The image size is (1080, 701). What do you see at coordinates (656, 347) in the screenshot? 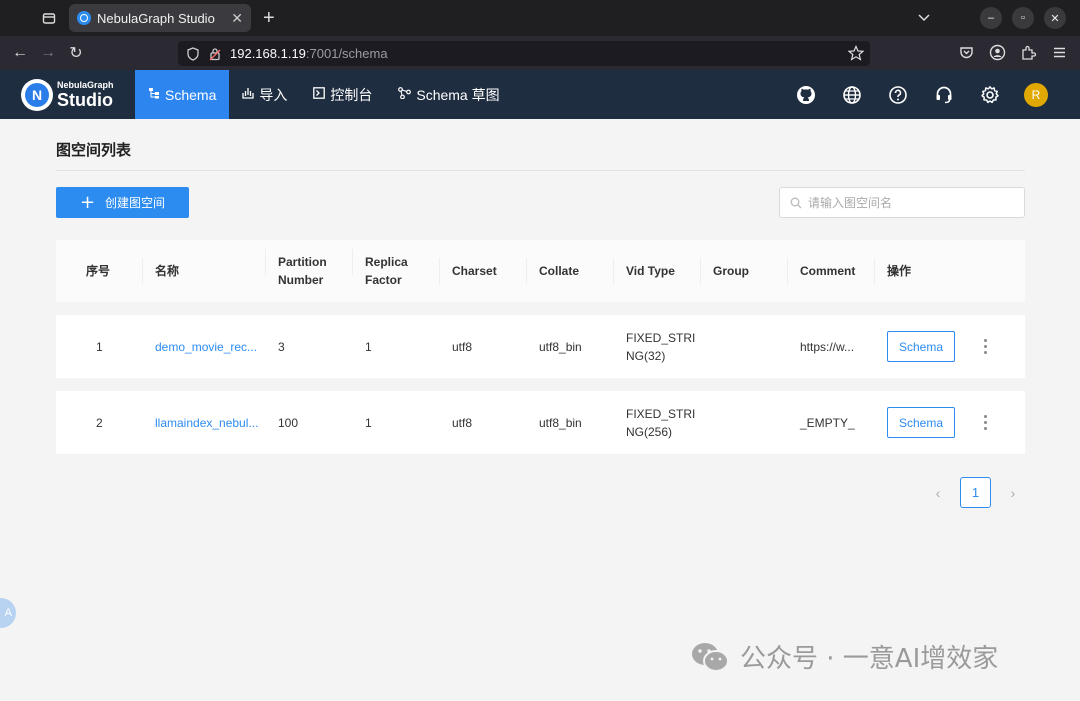
I see `row-vid-type: FIXED_STRI NG(32)` at bounding box center [656, 347].